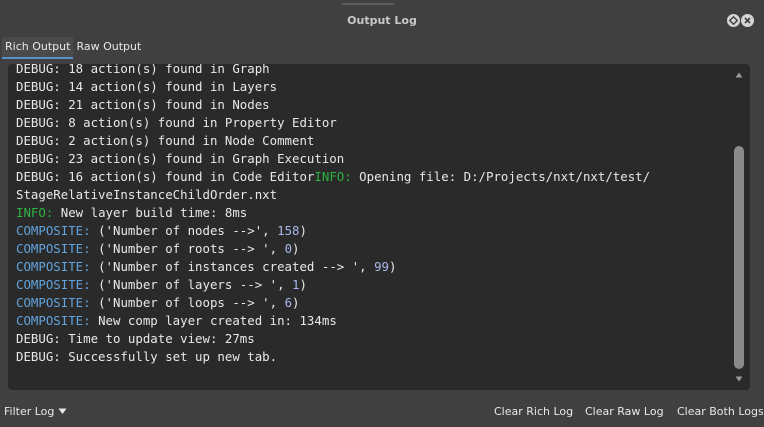 This screenshot has height=427, width=764. Describe the element at coordinates (236, 266) in the screenshot. I see `log-text: ('Number of instances created --> ',` at that location.